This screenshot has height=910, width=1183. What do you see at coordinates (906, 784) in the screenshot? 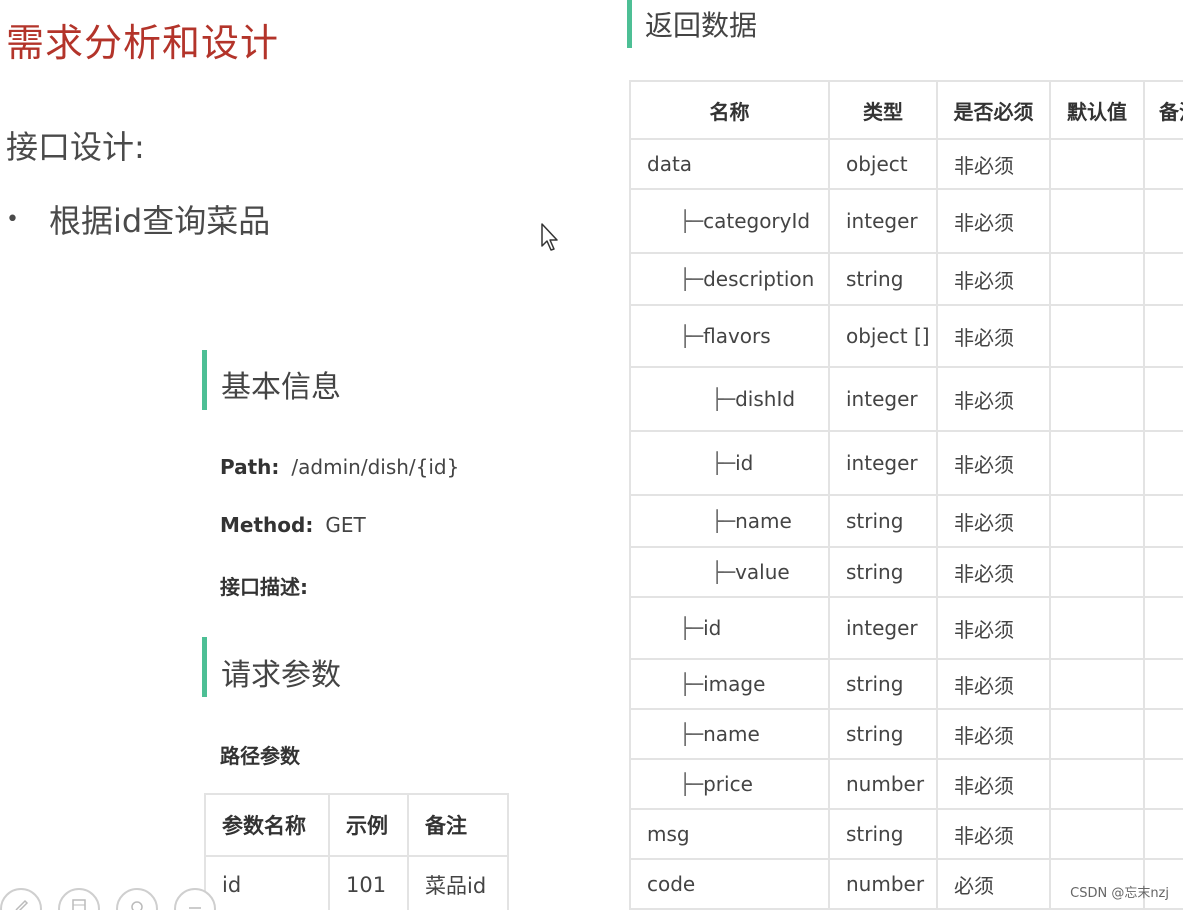
I see `table-row: ├─price number 非必须` at bounding box center [906, 784].